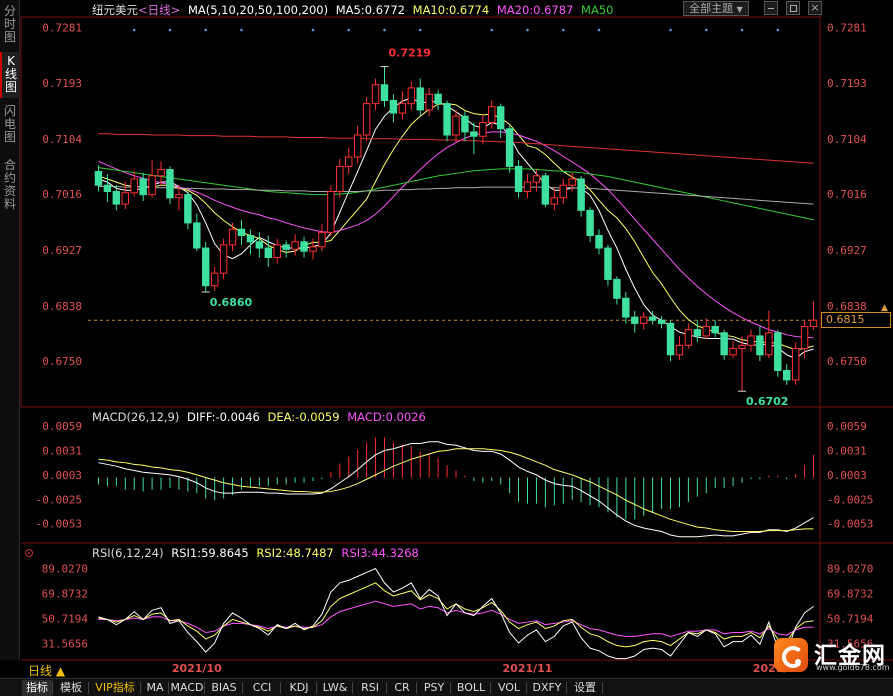 The image size is (893, 696). What do you see at coordinates (456, 618) in the screenshot?
I see `rsi-line-rsi3` at bounding box center [456, 618].